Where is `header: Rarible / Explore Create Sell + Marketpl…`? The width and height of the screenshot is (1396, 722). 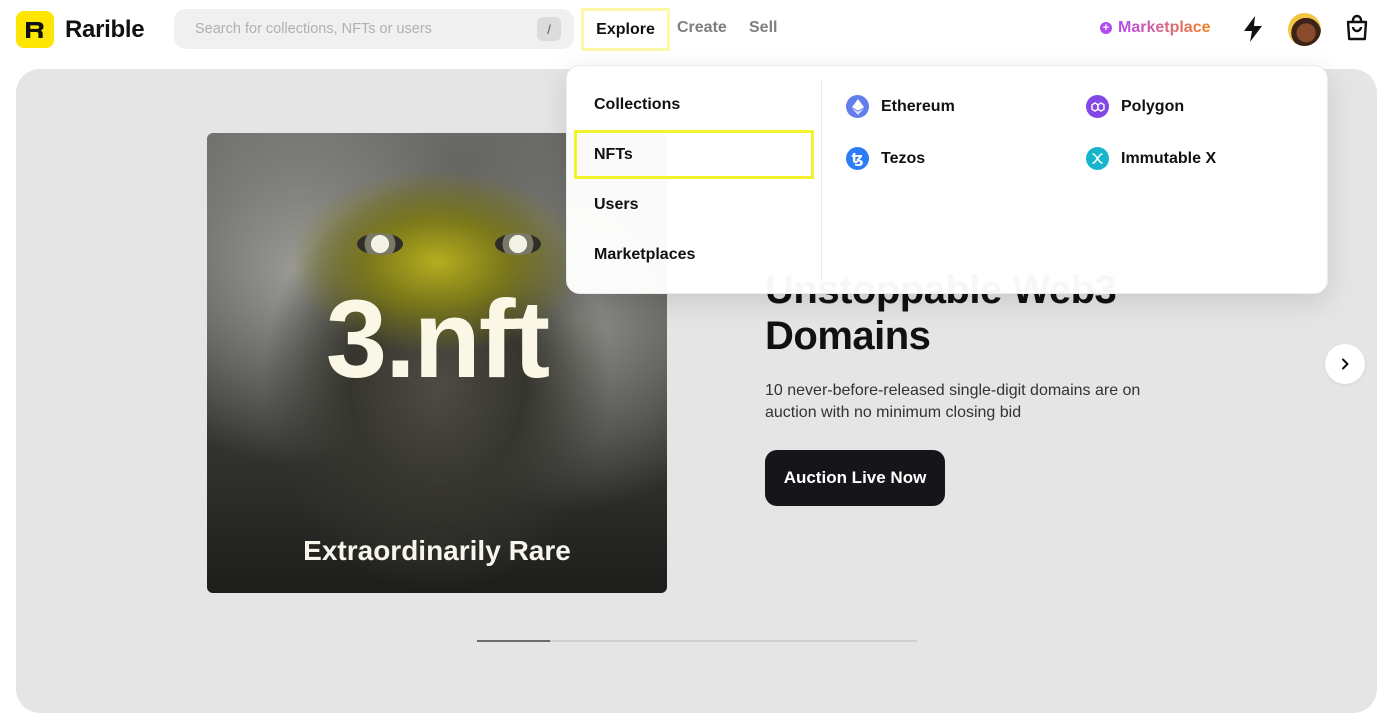
header: Rarible / Explore Create Sell + Marketpl… is located at coordinates (698, 30).